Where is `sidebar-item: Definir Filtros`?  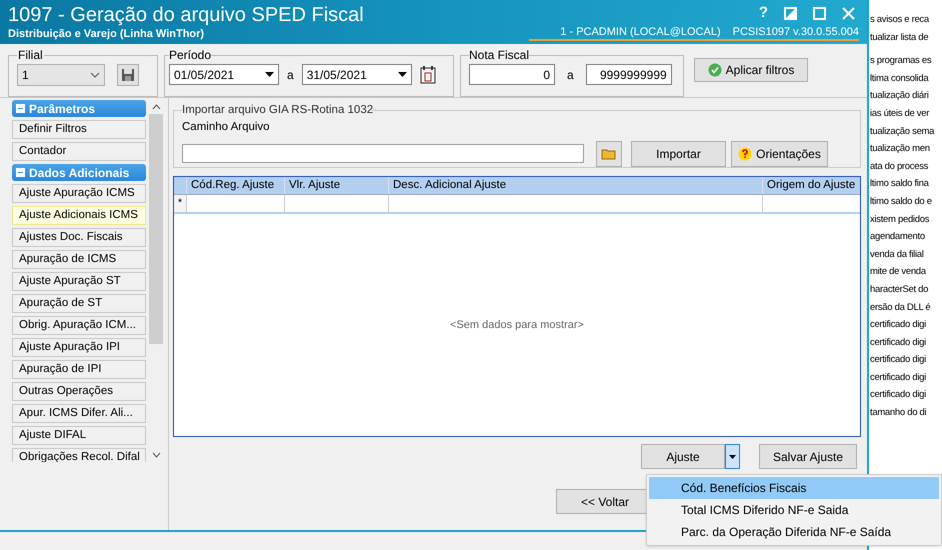
sidebar-item: Definir Filtros is located at coordinates (79, 129).